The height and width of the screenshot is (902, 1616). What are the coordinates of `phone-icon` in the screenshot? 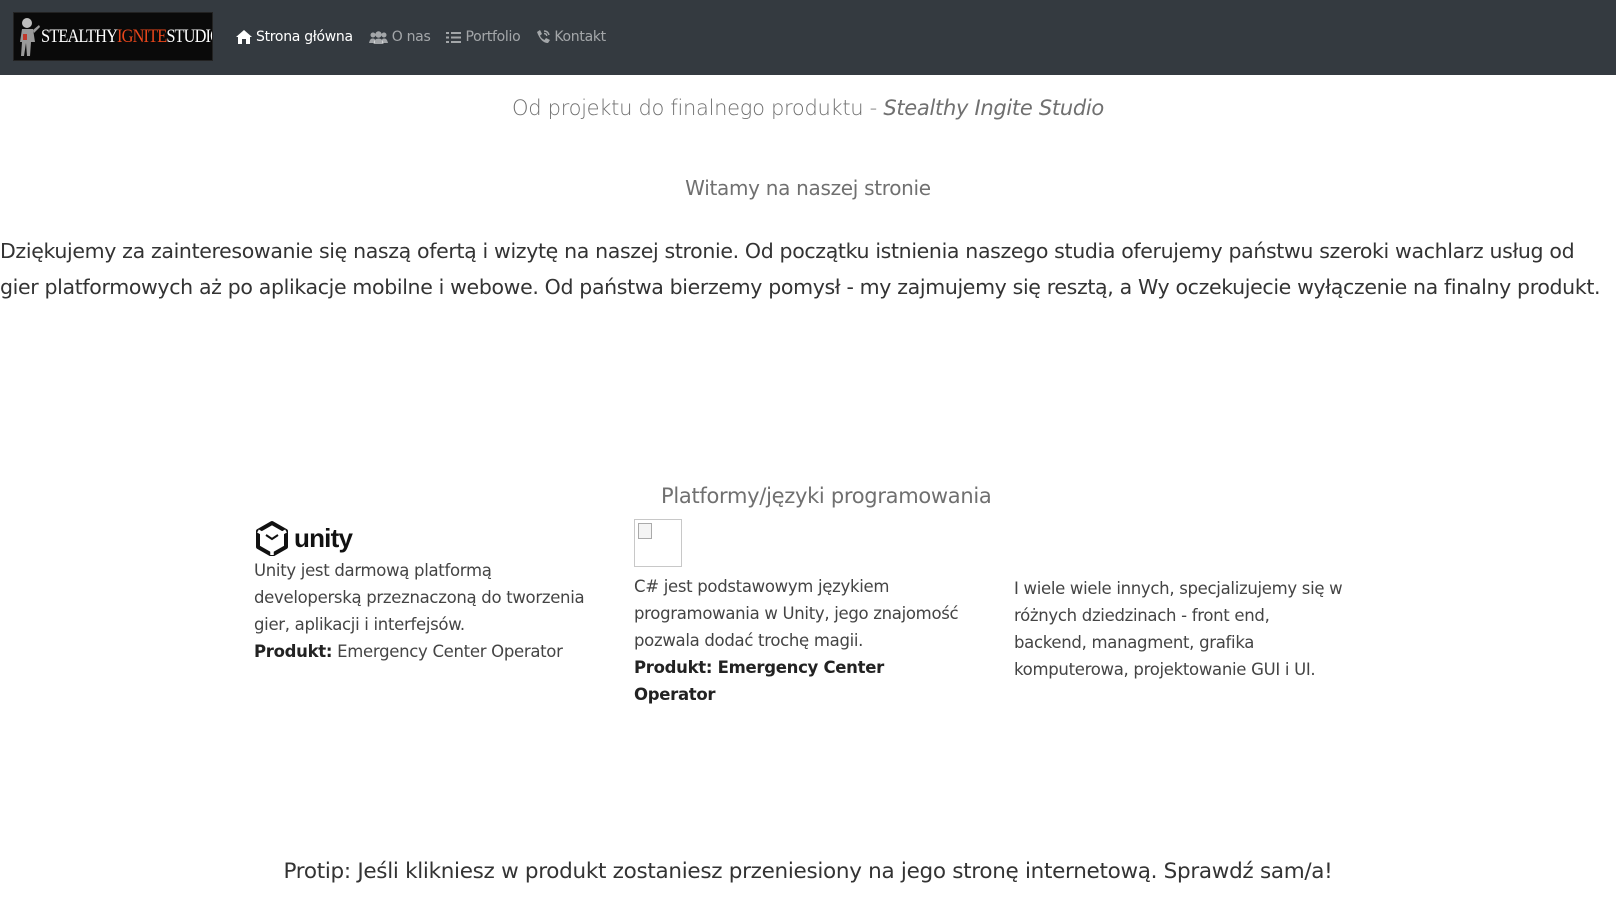 It's located at (544, 36).